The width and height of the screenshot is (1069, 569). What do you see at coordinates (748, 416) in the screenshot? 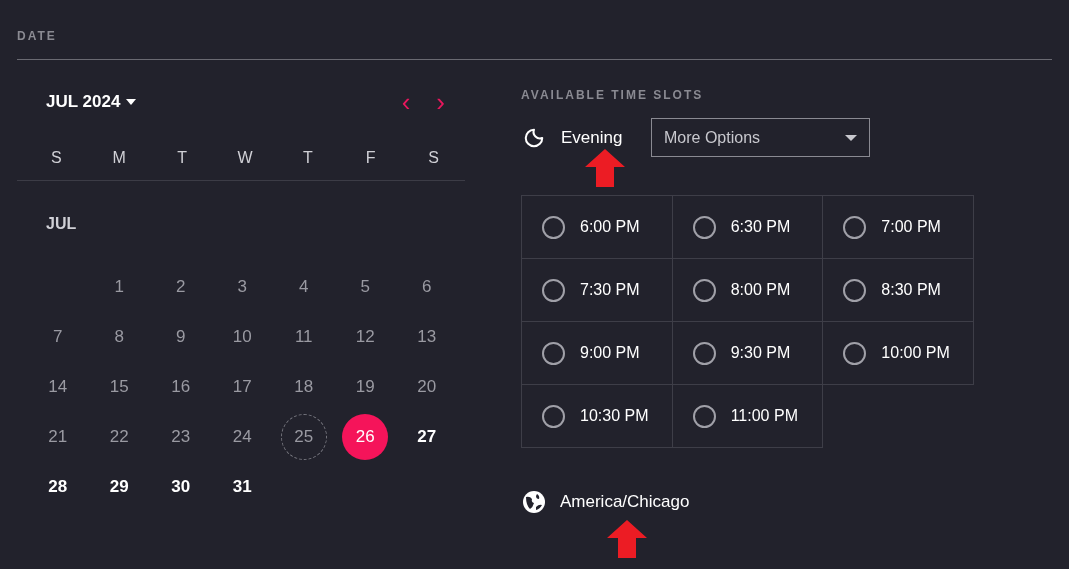
I see `time-slot: 11:00 PM` at bounding box center [748, 416].